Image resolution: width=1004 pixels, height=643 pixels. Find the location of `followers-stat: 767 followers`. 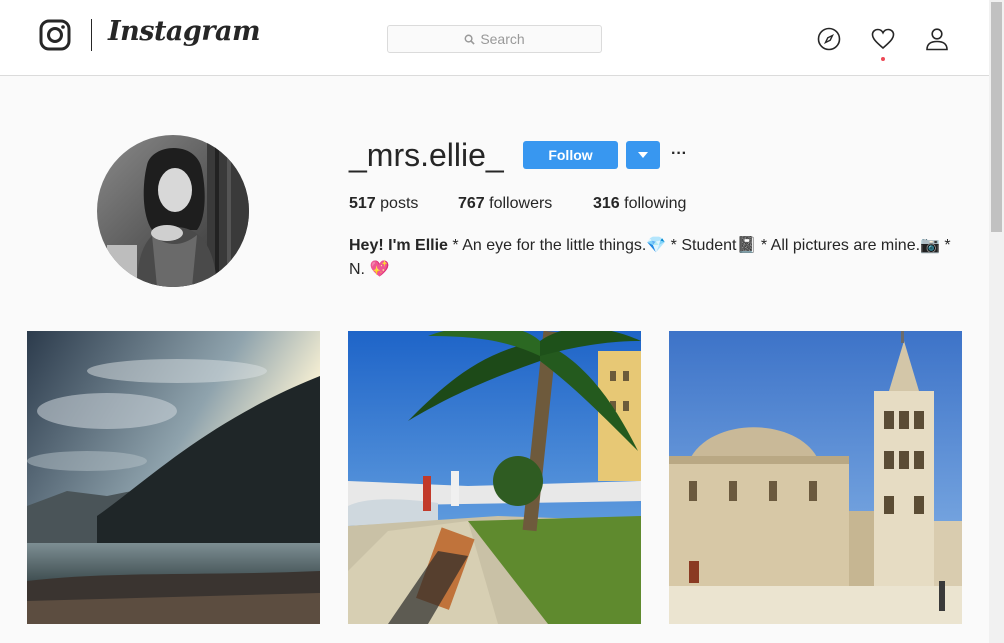

followers-stat: 767 followers is located at coordinates (505, 204).